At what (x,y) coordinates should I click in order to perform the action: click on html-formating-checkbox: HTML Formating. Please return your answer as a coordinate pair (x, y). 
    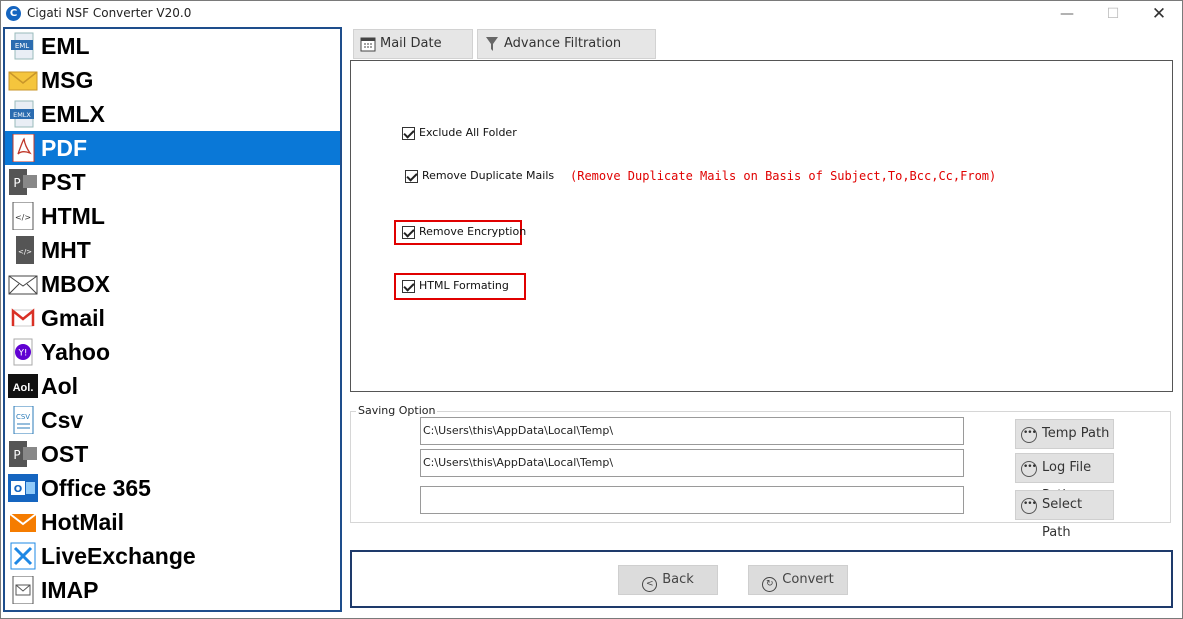
    Looking at the image, I should click on (455, 286).